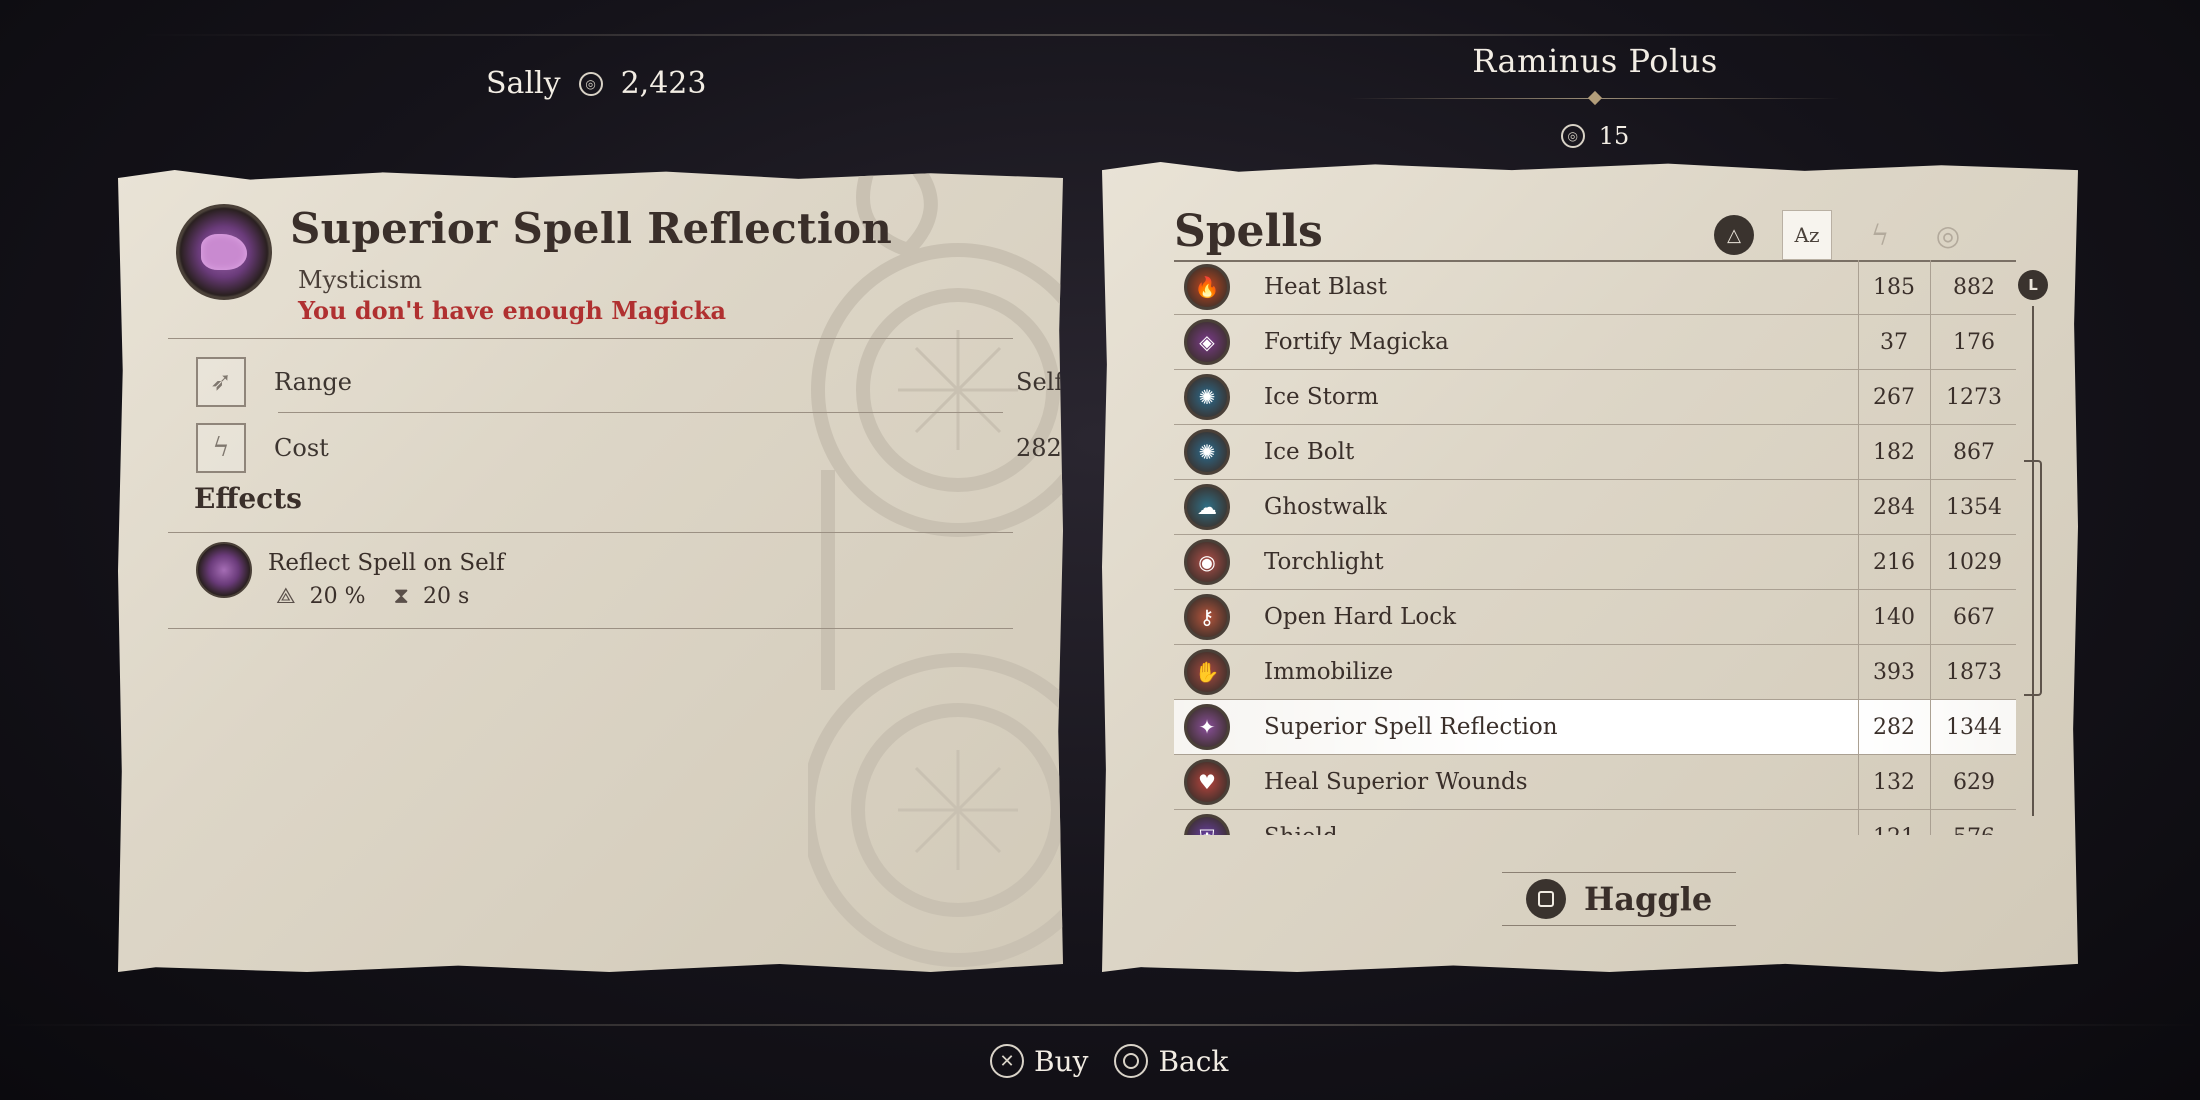 This screenshot has height=1100, width=2200. What do you see at coordinates (1894, 782) in the screenshot?
I see `spell-cost: 132` at bounding box center [1894, 782].